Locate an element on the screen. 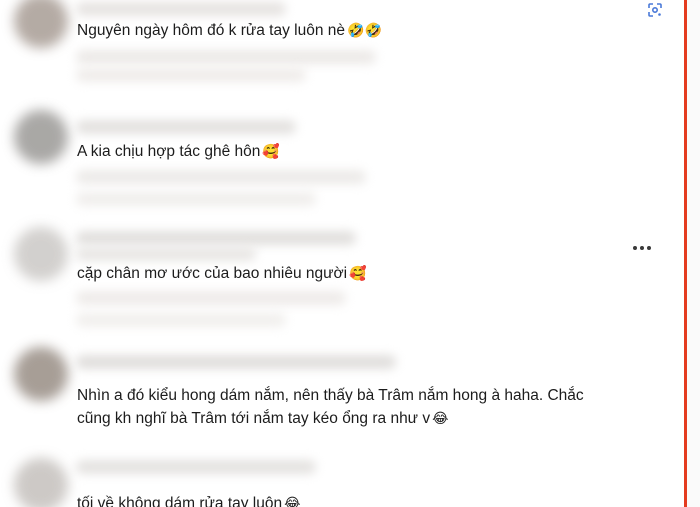 The height and width of the screenshot is (507, 700). comment-text: A kia chịu hợp tác ghê hôn 🥰 is located at coordinates (178, 151).